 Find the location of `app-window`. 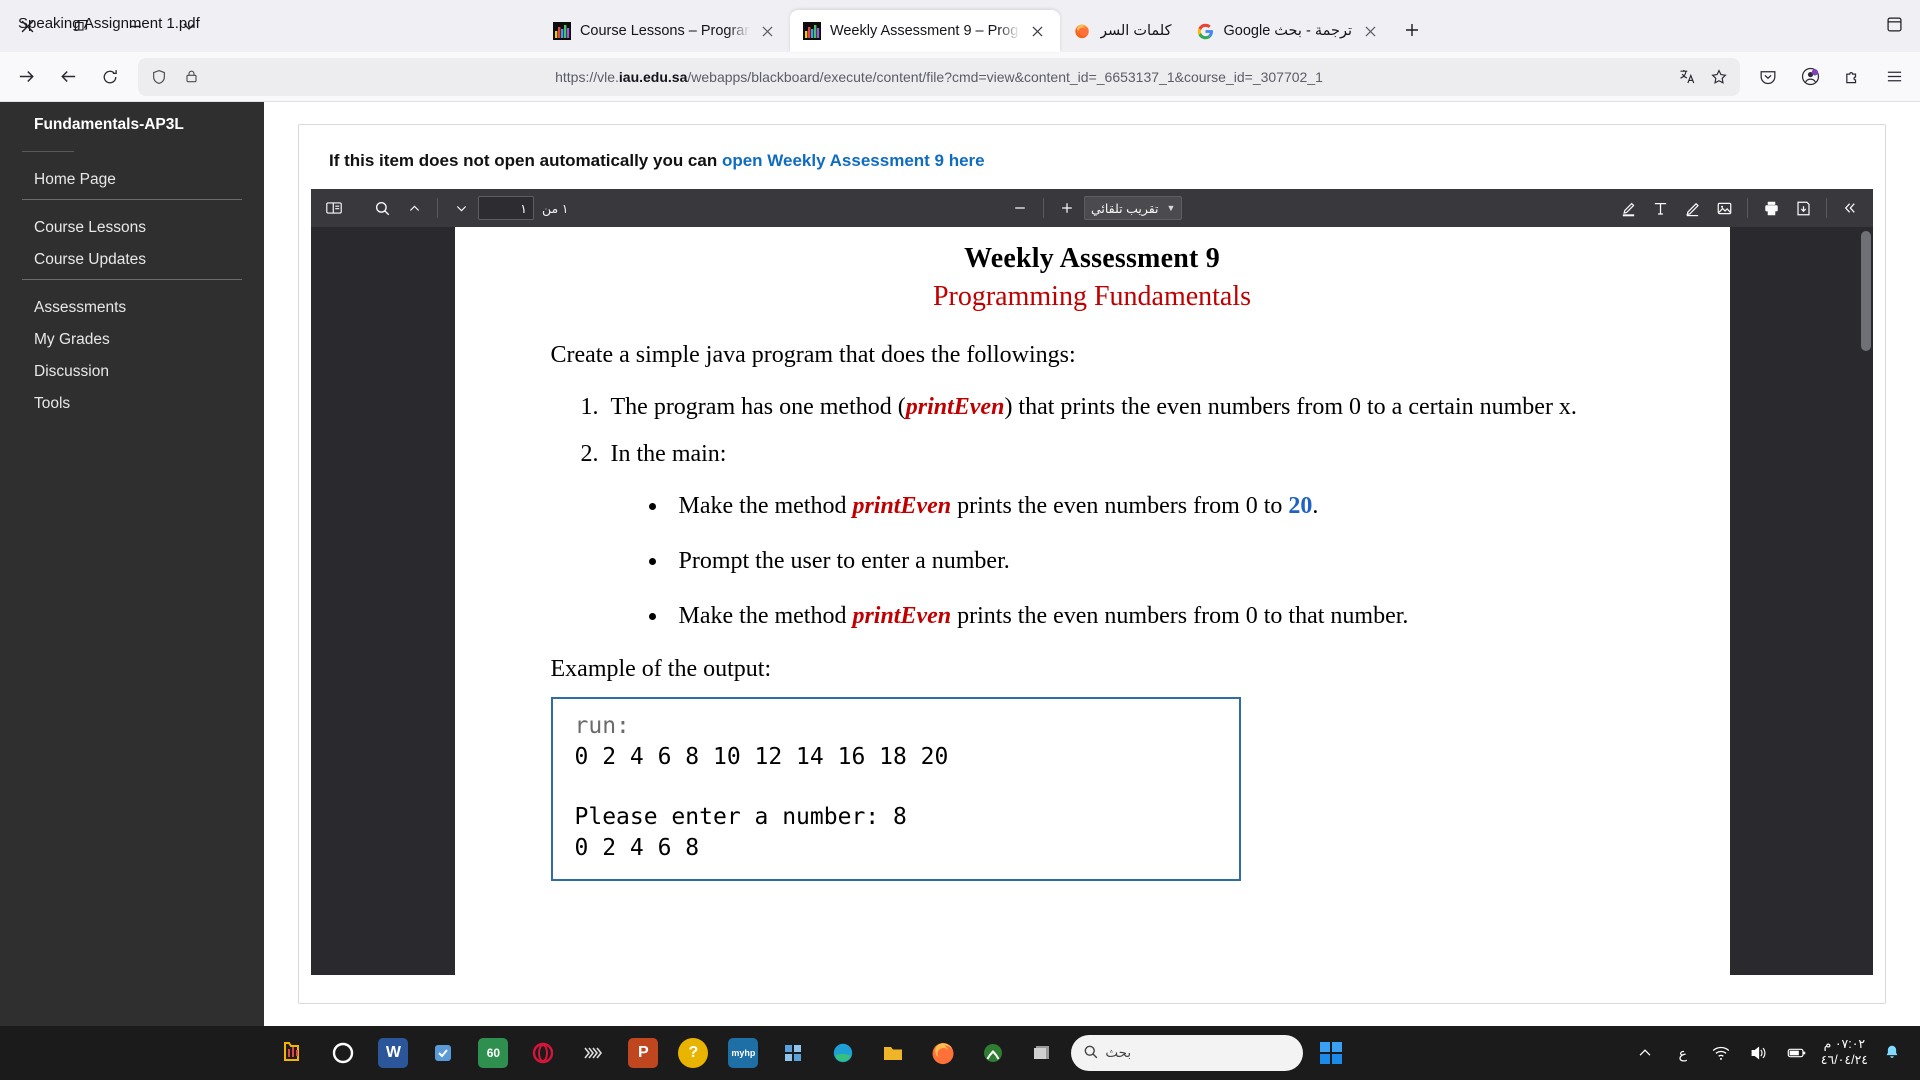

app-window is located at coordinates (1043, 1053).